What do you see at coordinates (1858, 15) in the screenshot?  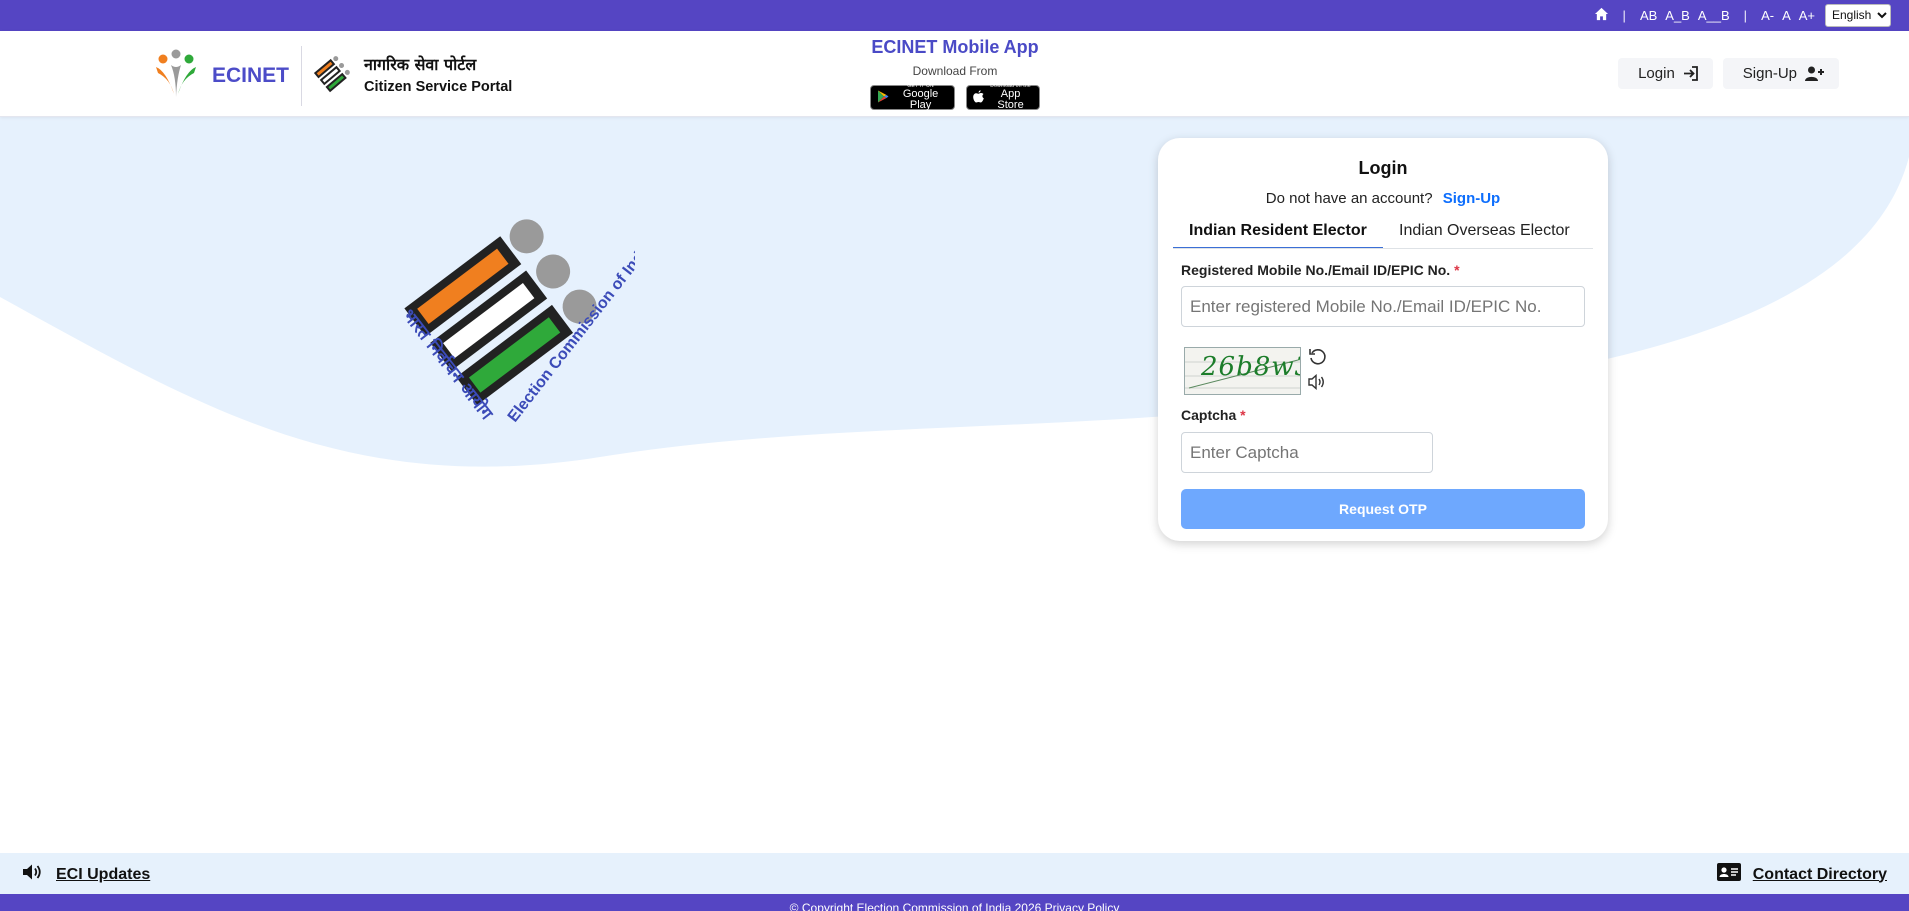 I see `language-select: English` at bounding box center [1858, 15].